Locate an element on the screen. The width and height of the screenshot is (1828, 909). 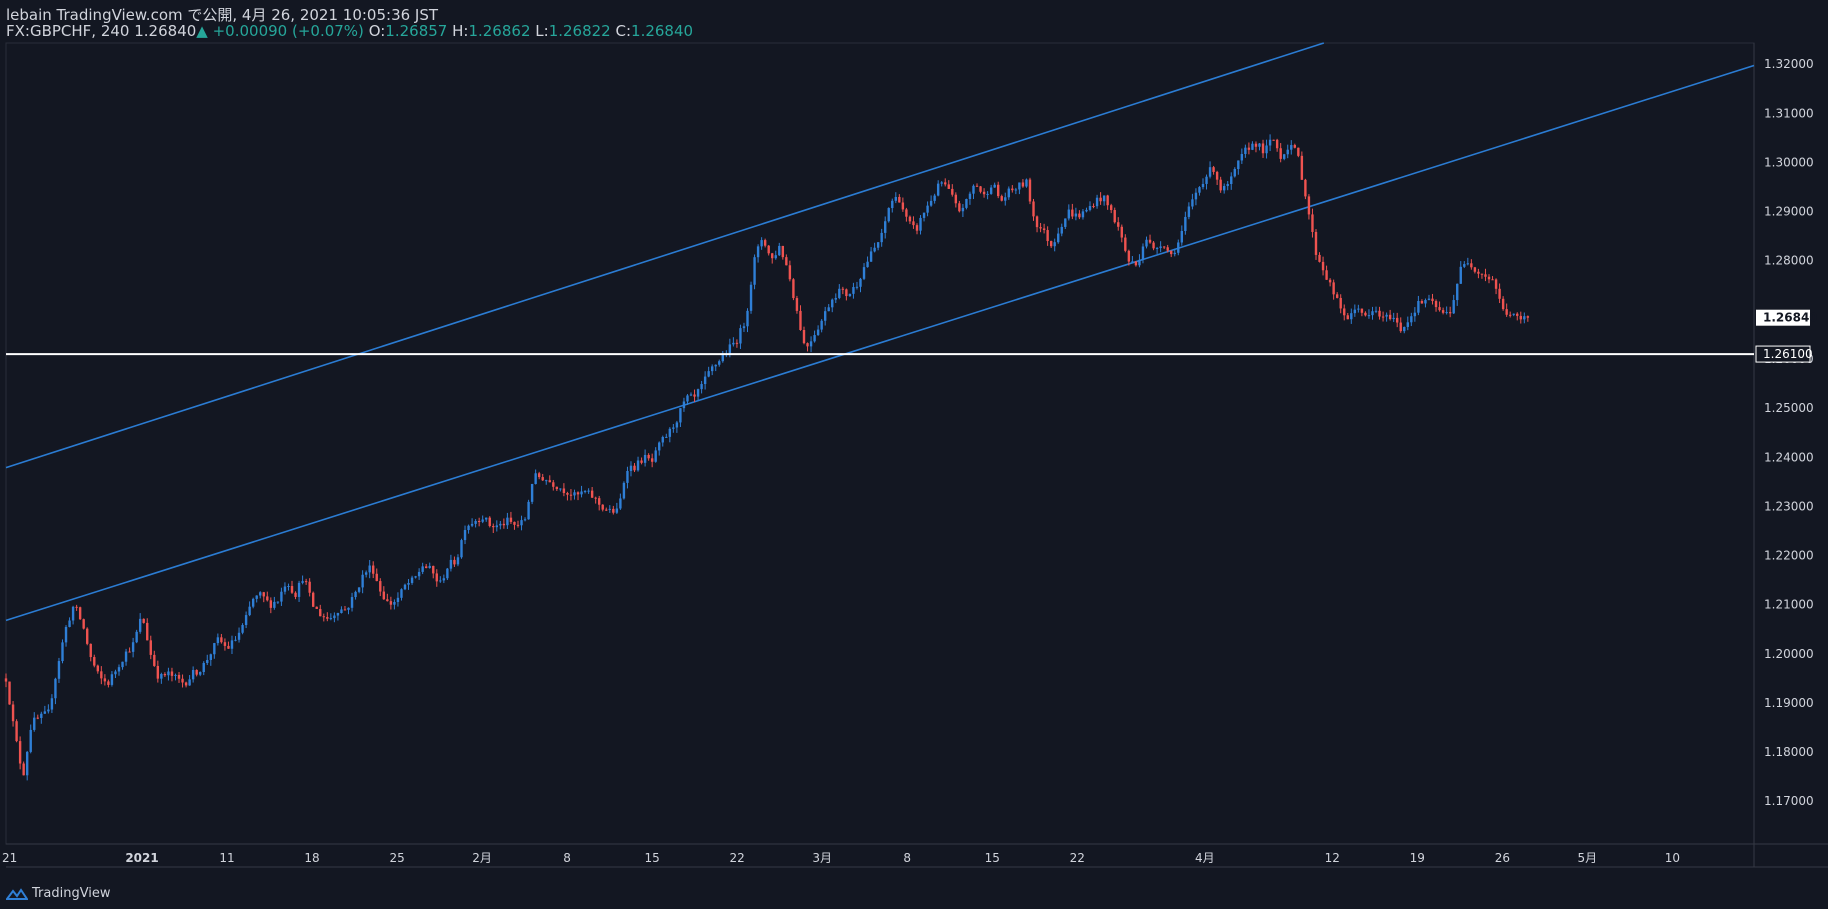
time-axis: 21 2021 11 18 25 2月 8 15 22 3月 8 15 22 4月 12 19 26 5月 10 is located at coordinates (841, 858).